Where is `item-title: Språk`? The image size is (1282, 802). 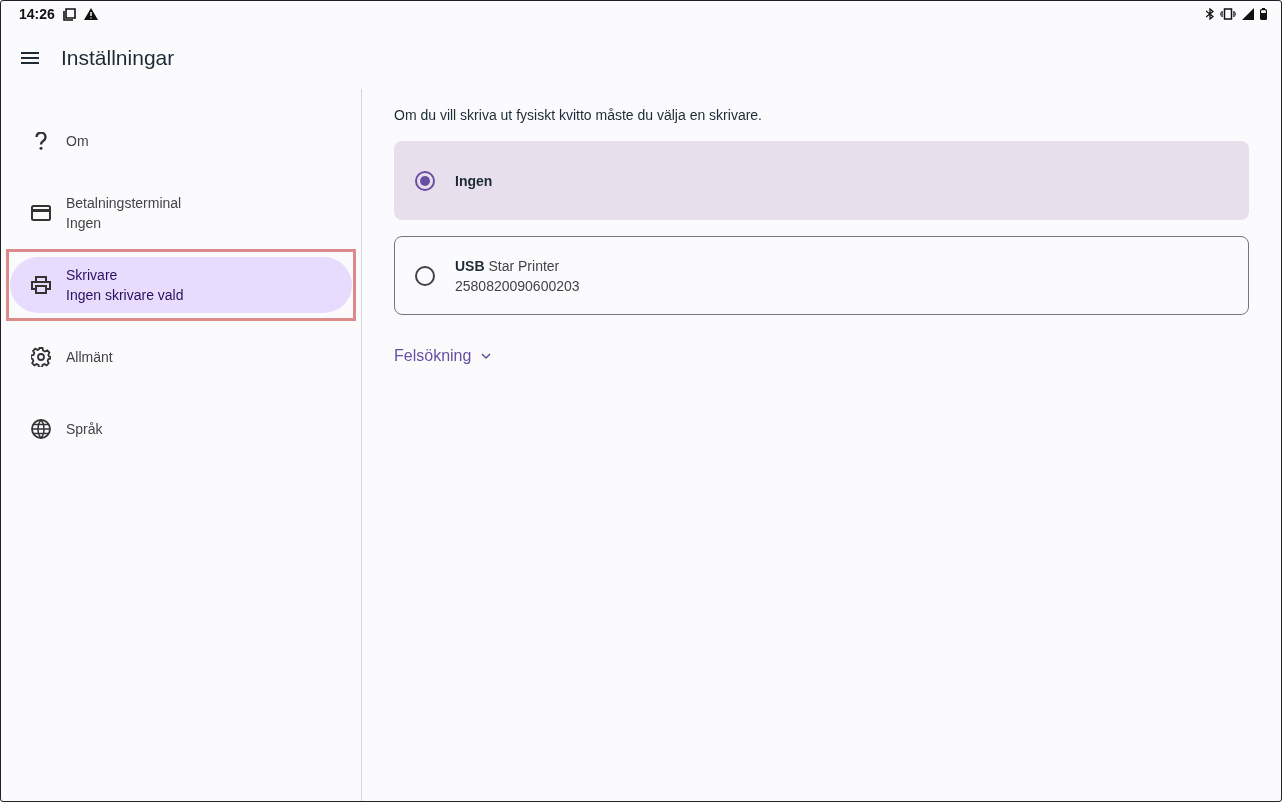 item-title: Språk is located at coordinates (84, 429).